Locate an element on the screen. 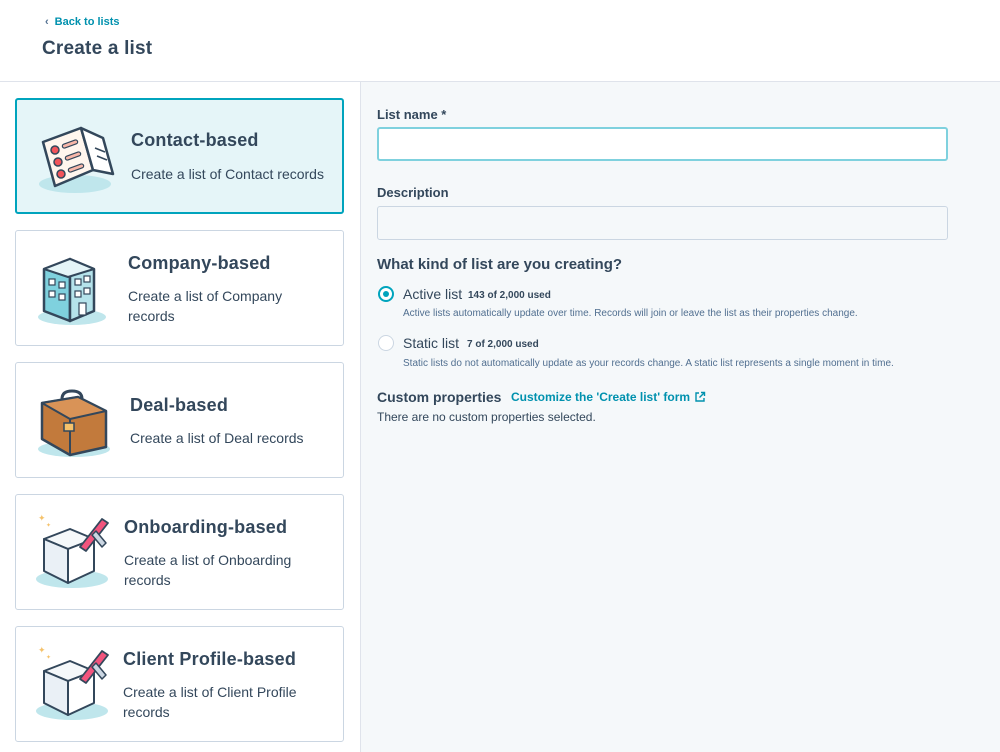 The width and height of the screenshot is (1000, 752). contacts-card-icon is located at coordinates (77, 159).